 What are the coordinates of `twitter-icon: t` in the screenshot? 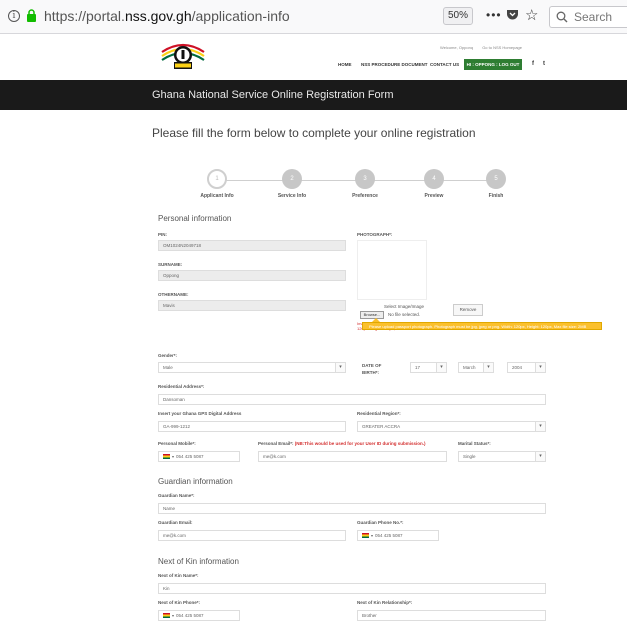 It's located at (544, 64).